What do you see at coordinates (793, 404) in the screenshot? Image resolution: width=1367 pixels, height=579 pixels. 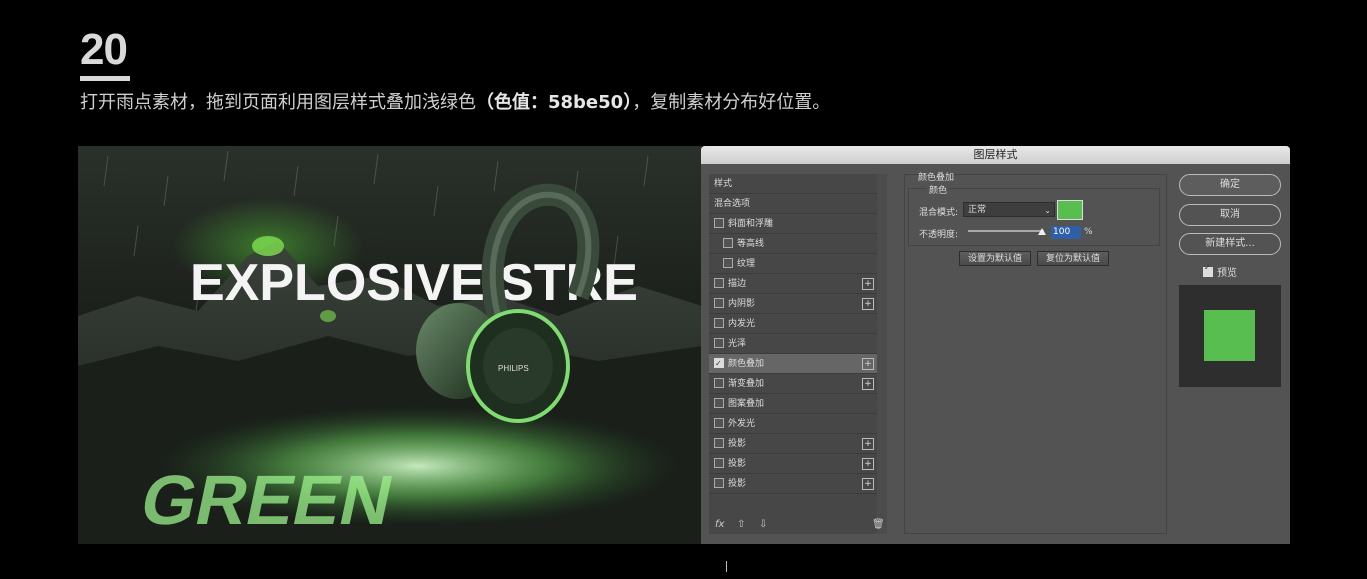 I see `style-list-item: 图案叠加` at bounding box center [793, 404].